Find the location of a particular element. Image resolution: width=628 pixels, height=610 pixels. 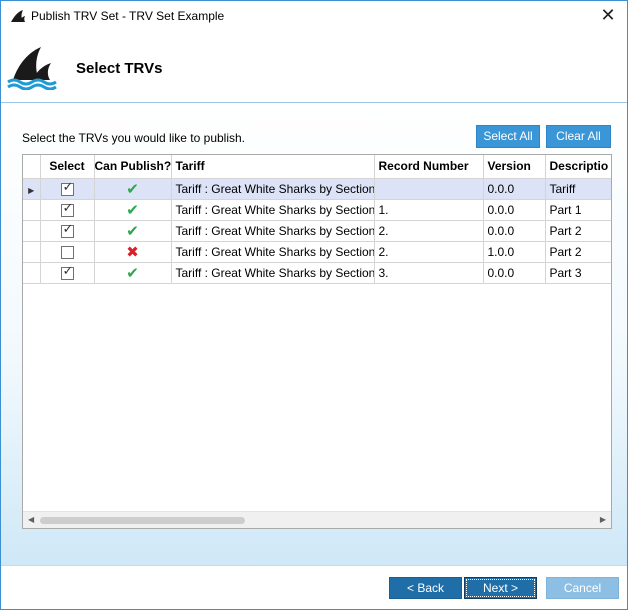

version-cell: 1.0.0 is located at coordinates (514, 252).